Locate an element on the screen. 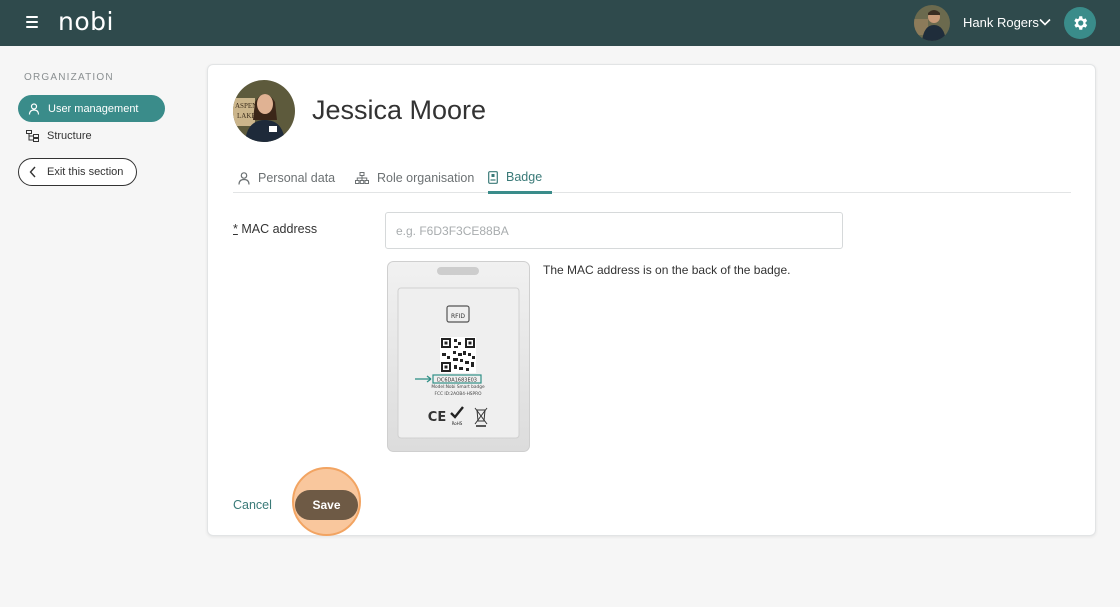 The width and height of the screenshot is (1120, 607). svg-text: LAKE is located at coordinates (246, 116).